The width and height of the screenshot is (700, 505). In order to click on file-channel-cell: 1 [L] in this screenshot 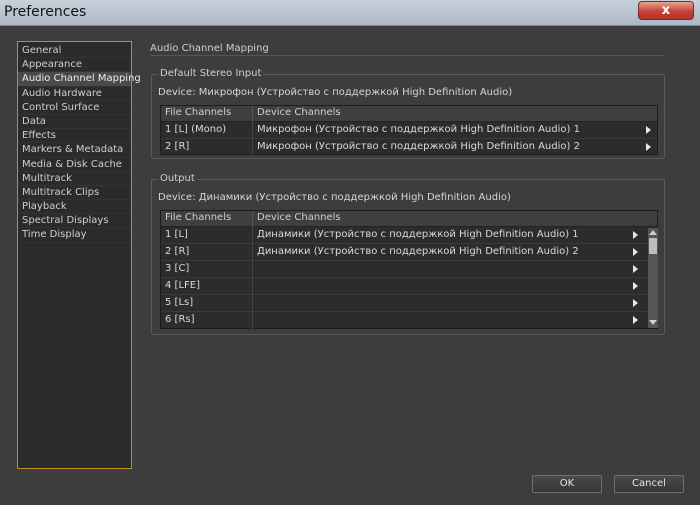, I will do `click(176, 234)`.